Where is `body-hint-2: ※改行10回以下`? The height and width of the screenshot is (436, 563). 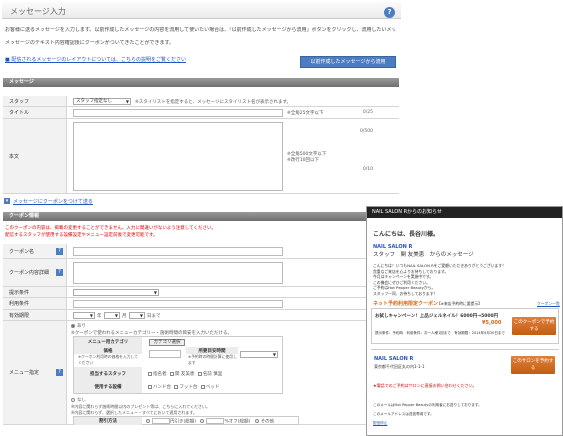 body-hint-2: ※改行10回以下 is located at coordinates (303, 160).